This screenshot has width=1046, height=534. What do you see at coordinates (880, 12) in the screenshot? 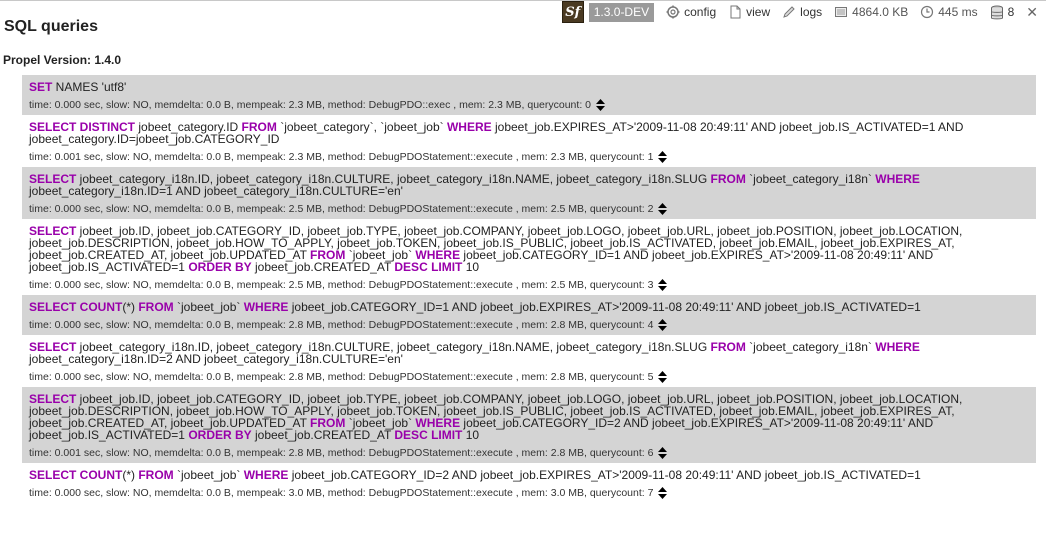
I see `memory-value: 4864.0 KB` at bounding box center [880, 12].